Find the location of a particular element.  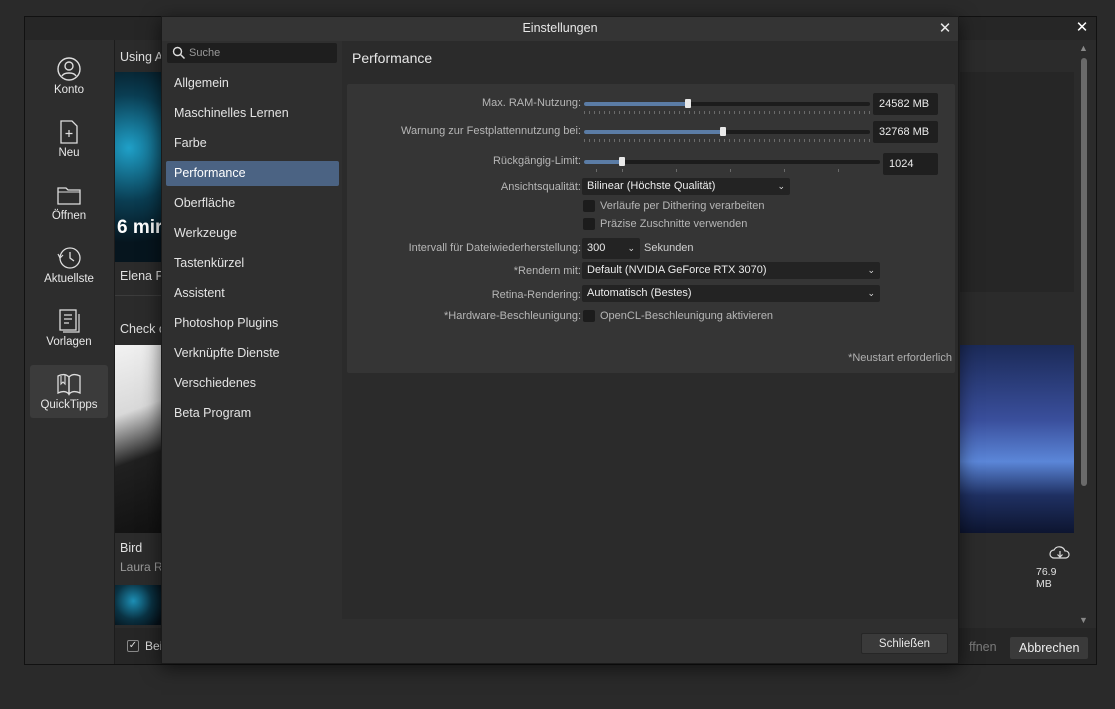

show-on-startup-label: Bei is located at coordinates (154, 646).